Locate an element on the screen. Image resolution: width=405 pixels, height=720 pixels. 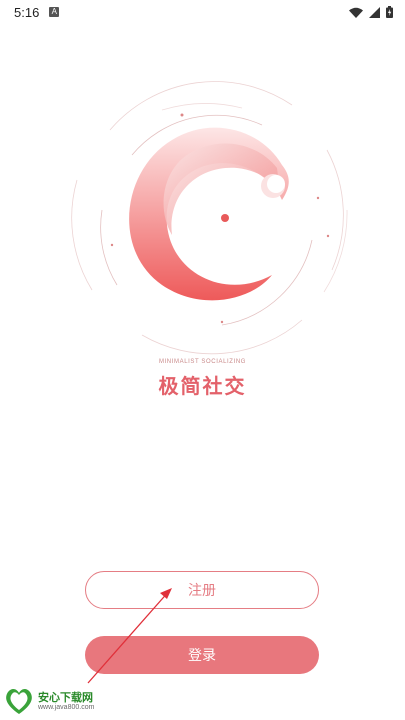
watermark: 安心下载网 www.java800.com is located at coordinates (49, 701).